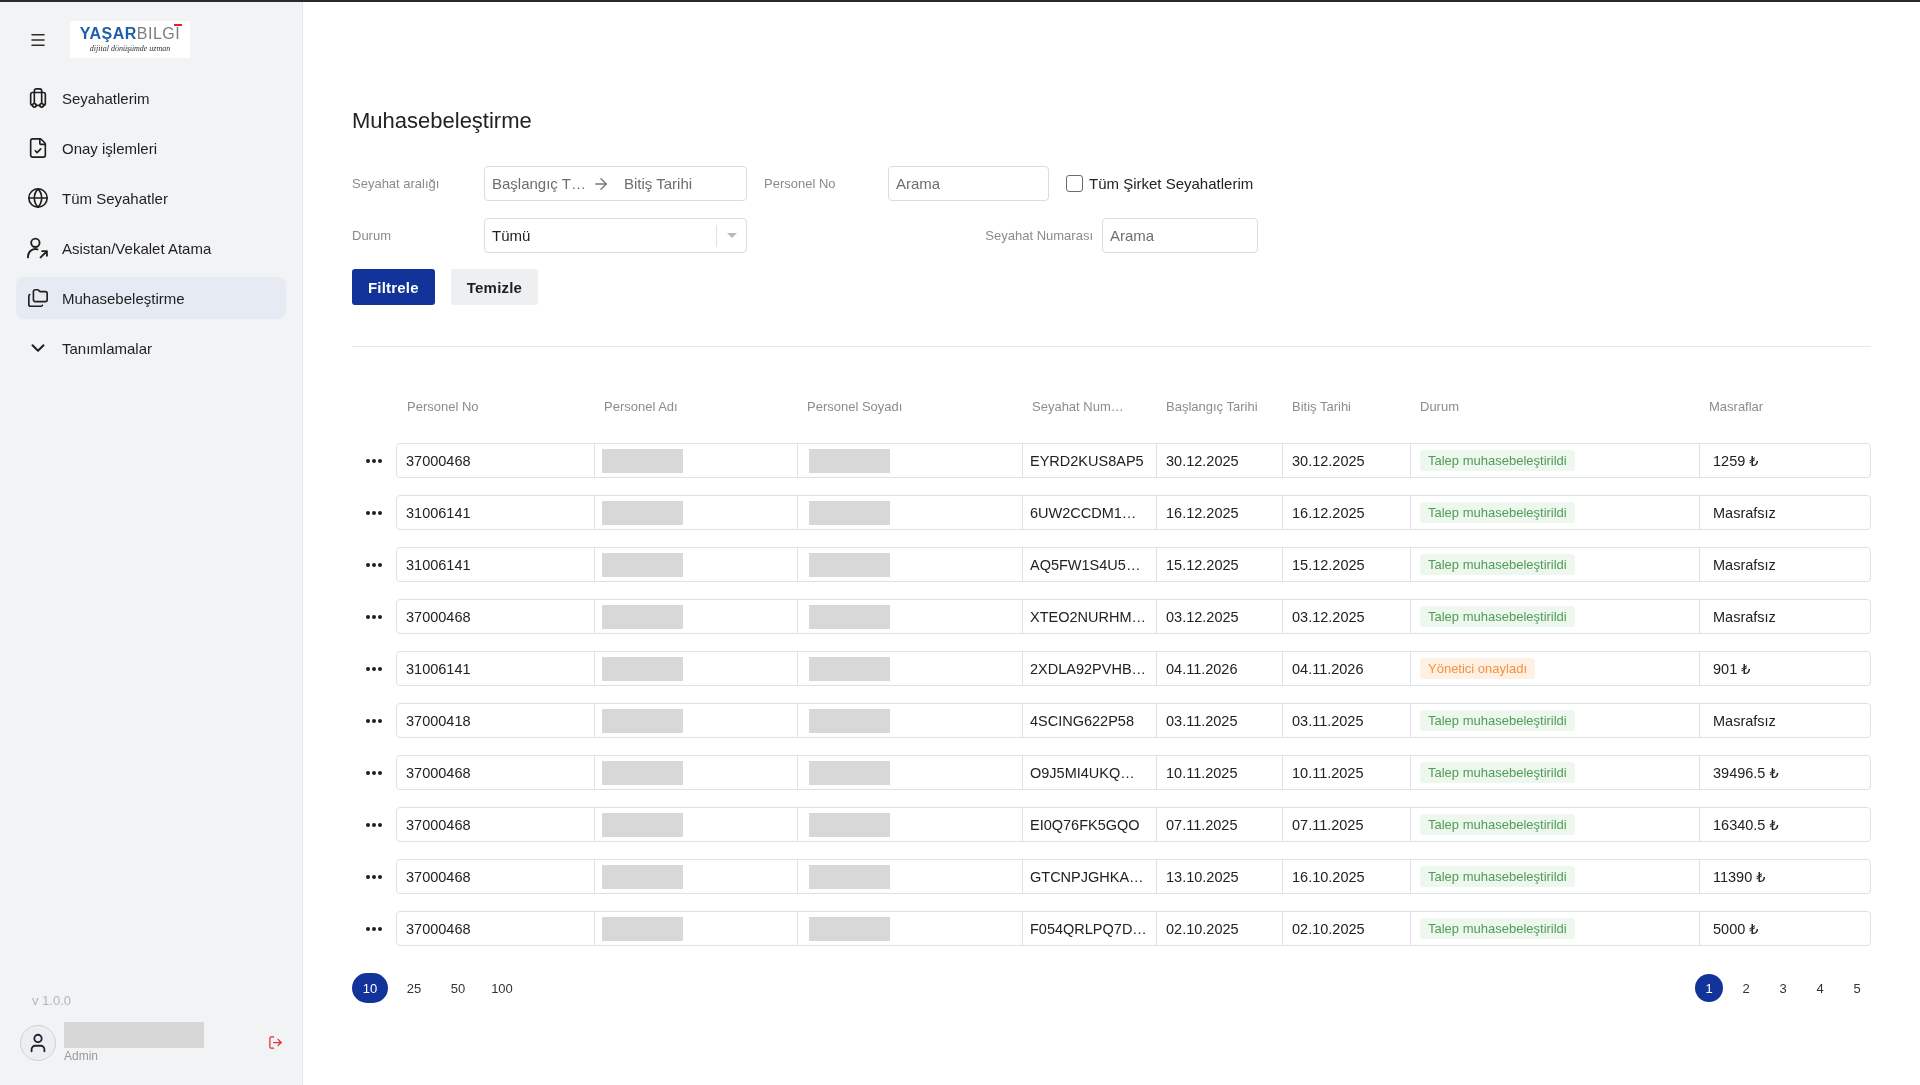 The image size is (1920, 1085). Describe the element at coordinates (38, 248) in the screenshot. I see `user-arrow-icon` at that location.